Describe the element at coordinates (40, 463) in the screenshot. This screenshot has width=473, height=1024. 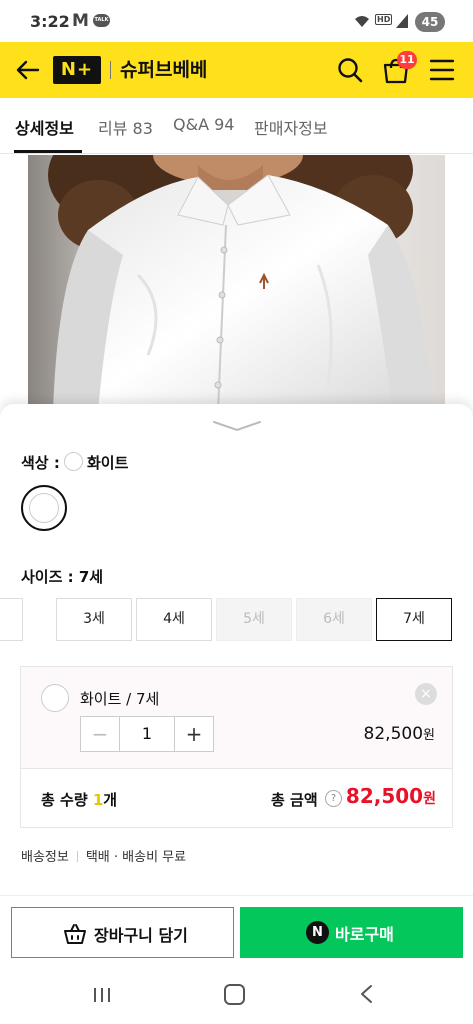
I see `color-label: 색상 :` at that location.